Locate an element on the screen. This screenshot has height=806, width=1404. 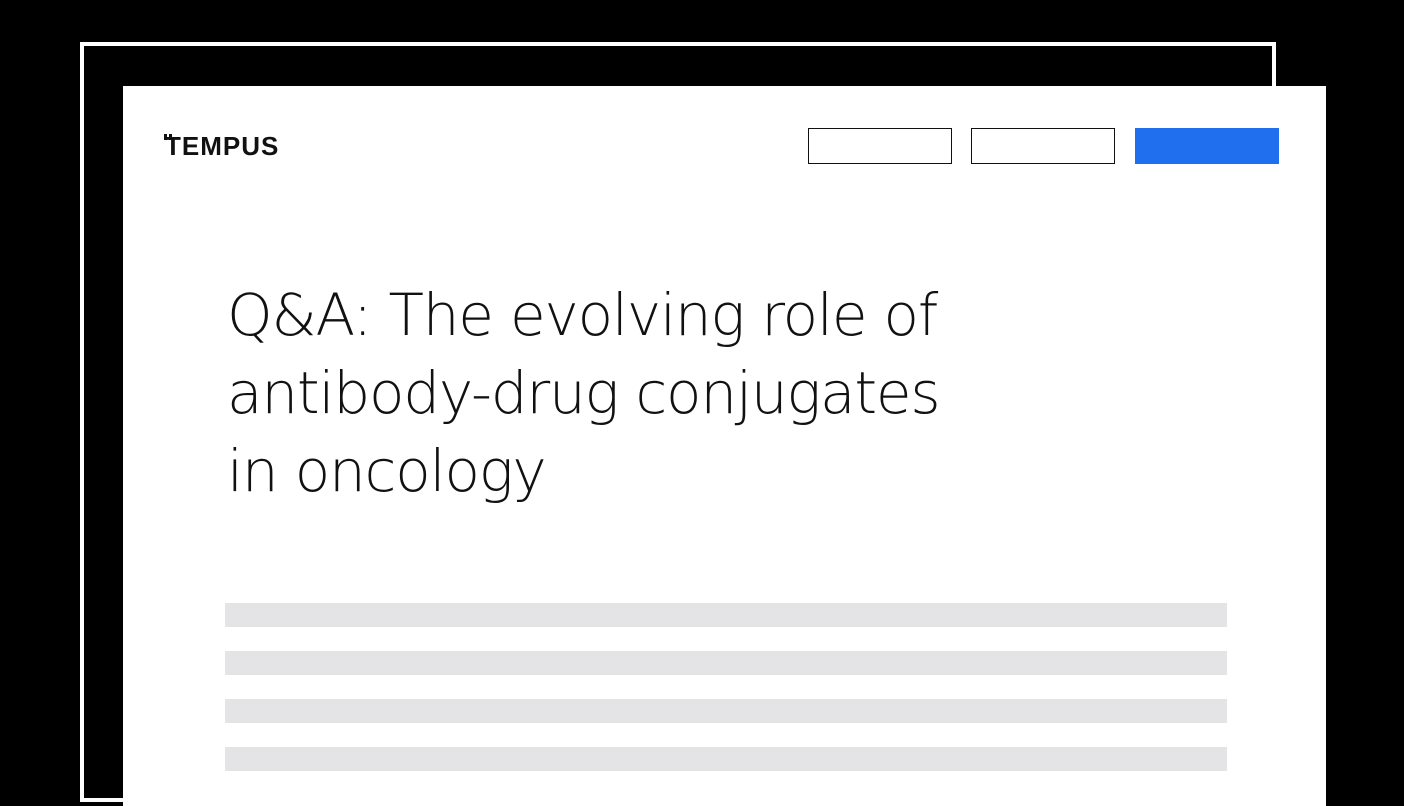
nav-button-primary is located at coordinates (1207, 146).